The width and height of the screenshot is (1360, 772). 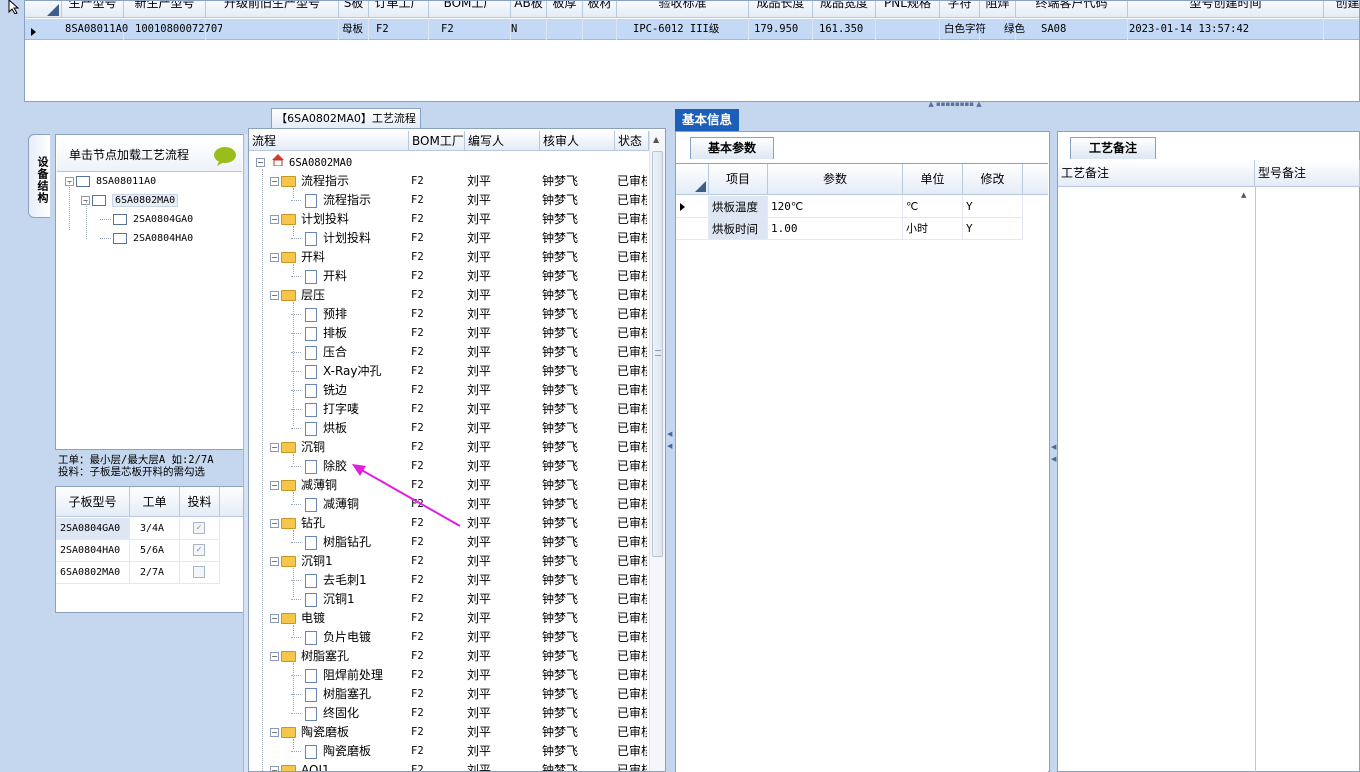 What do you see at coordinates (449, 637) in the screenshot?
I see `flow-step-node: 负片电镀 F2 刘平 钟梦飞 已审核` at bounding box center [449, 637].